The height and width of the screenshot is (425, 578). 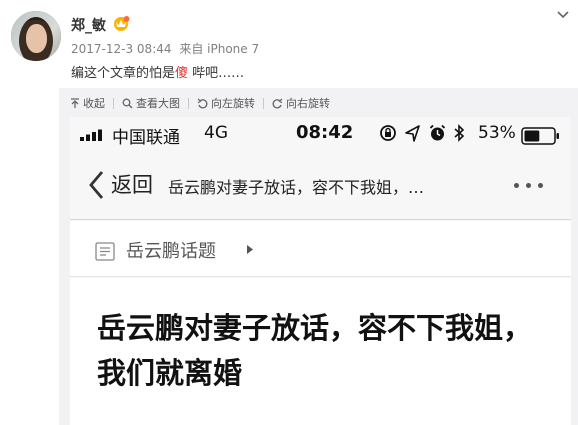 I want to click on location-icon, so click(x=412, y=133).